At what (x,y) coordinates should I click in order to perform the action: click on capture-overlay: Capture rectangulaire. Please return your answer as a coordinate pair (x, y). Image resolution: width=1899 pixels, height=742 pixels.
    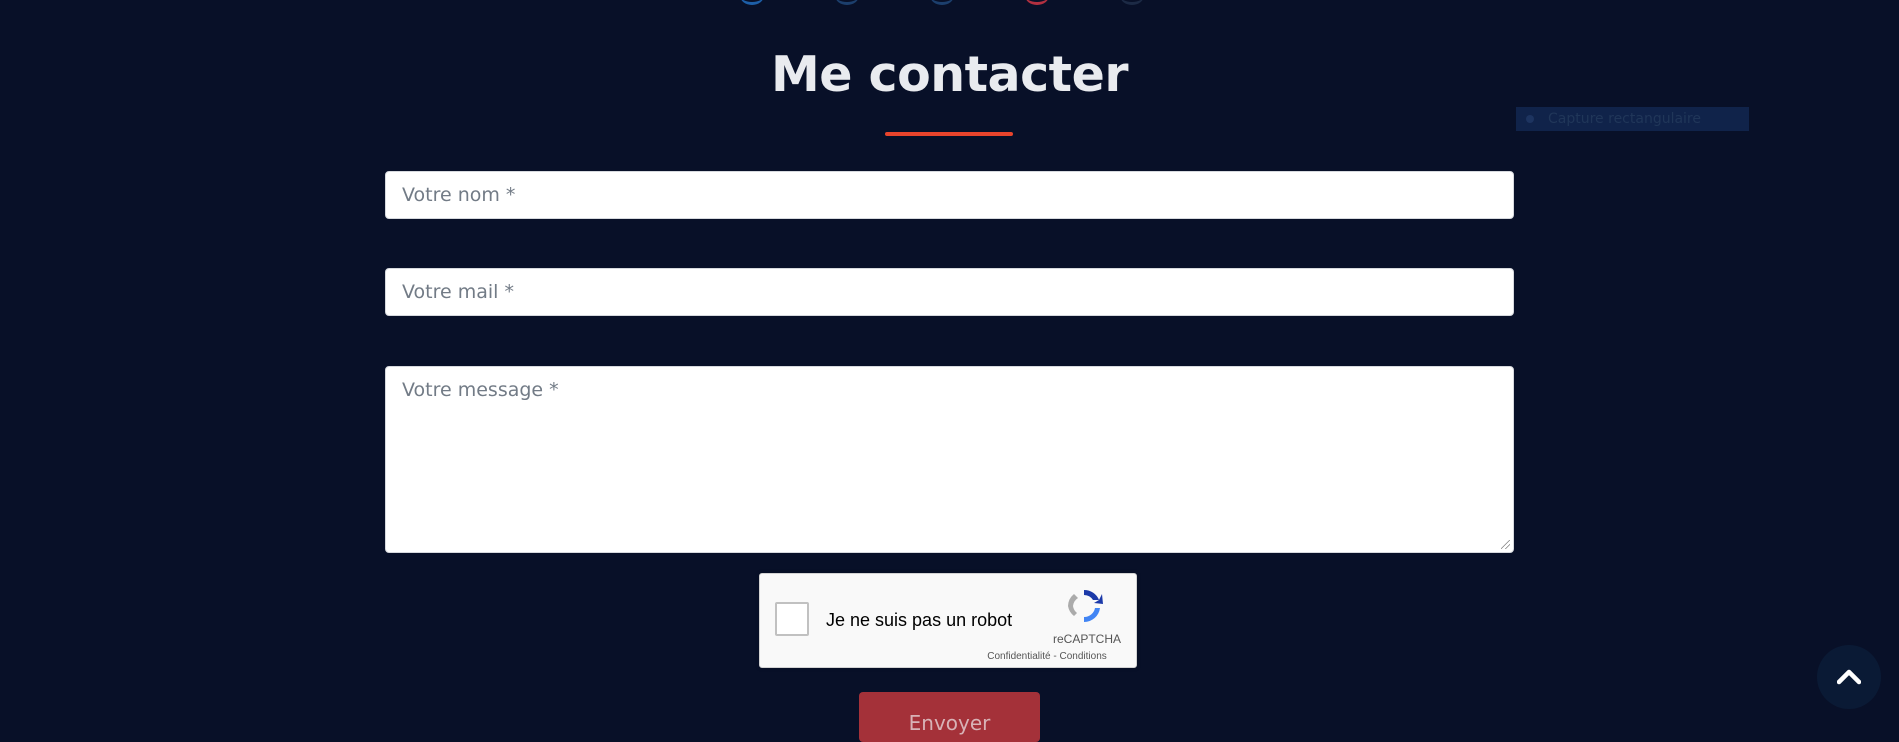
    Looking at the image, I should click on (1632, 119).